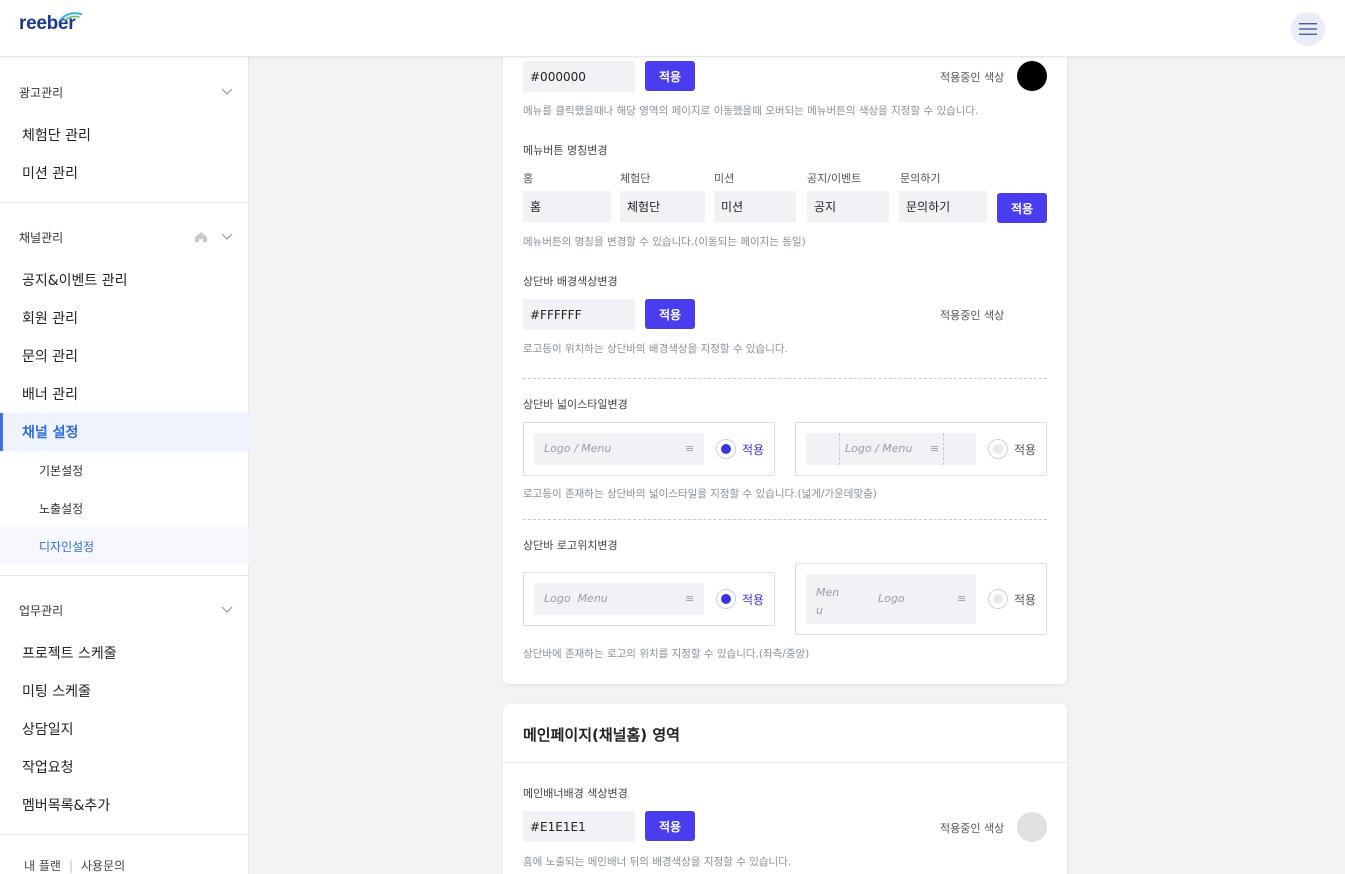  What do you see at coordinates (124, 239) in the screenshot?
I see `sidebar-section-channel: 채널관리` at bounding box center [124, 239].